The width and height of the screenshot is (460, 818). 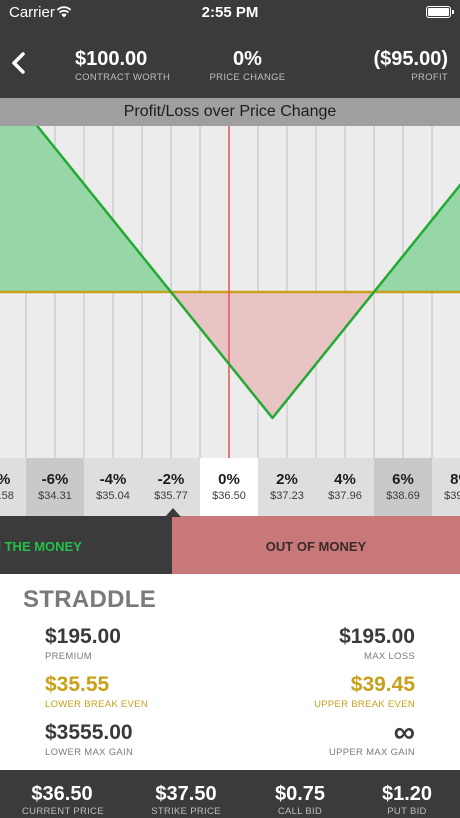 I want to click on strike-pointer-icon, so click(x=173, y=512).